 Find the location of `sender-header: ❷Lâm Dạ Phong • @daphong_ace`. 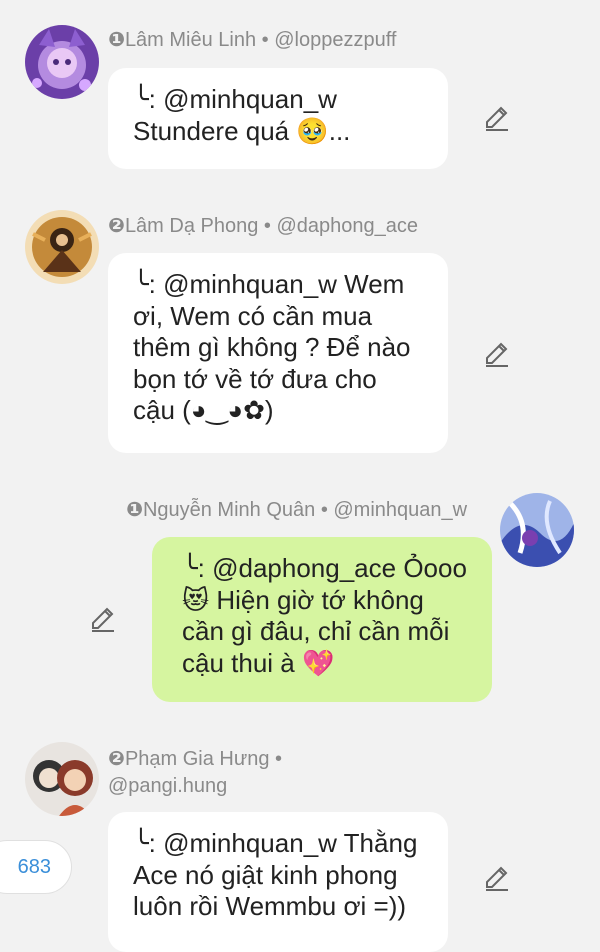

sender-header: ❷Lâm Dạ Phong • @daphong_ace is located at coordinates (263, 226).